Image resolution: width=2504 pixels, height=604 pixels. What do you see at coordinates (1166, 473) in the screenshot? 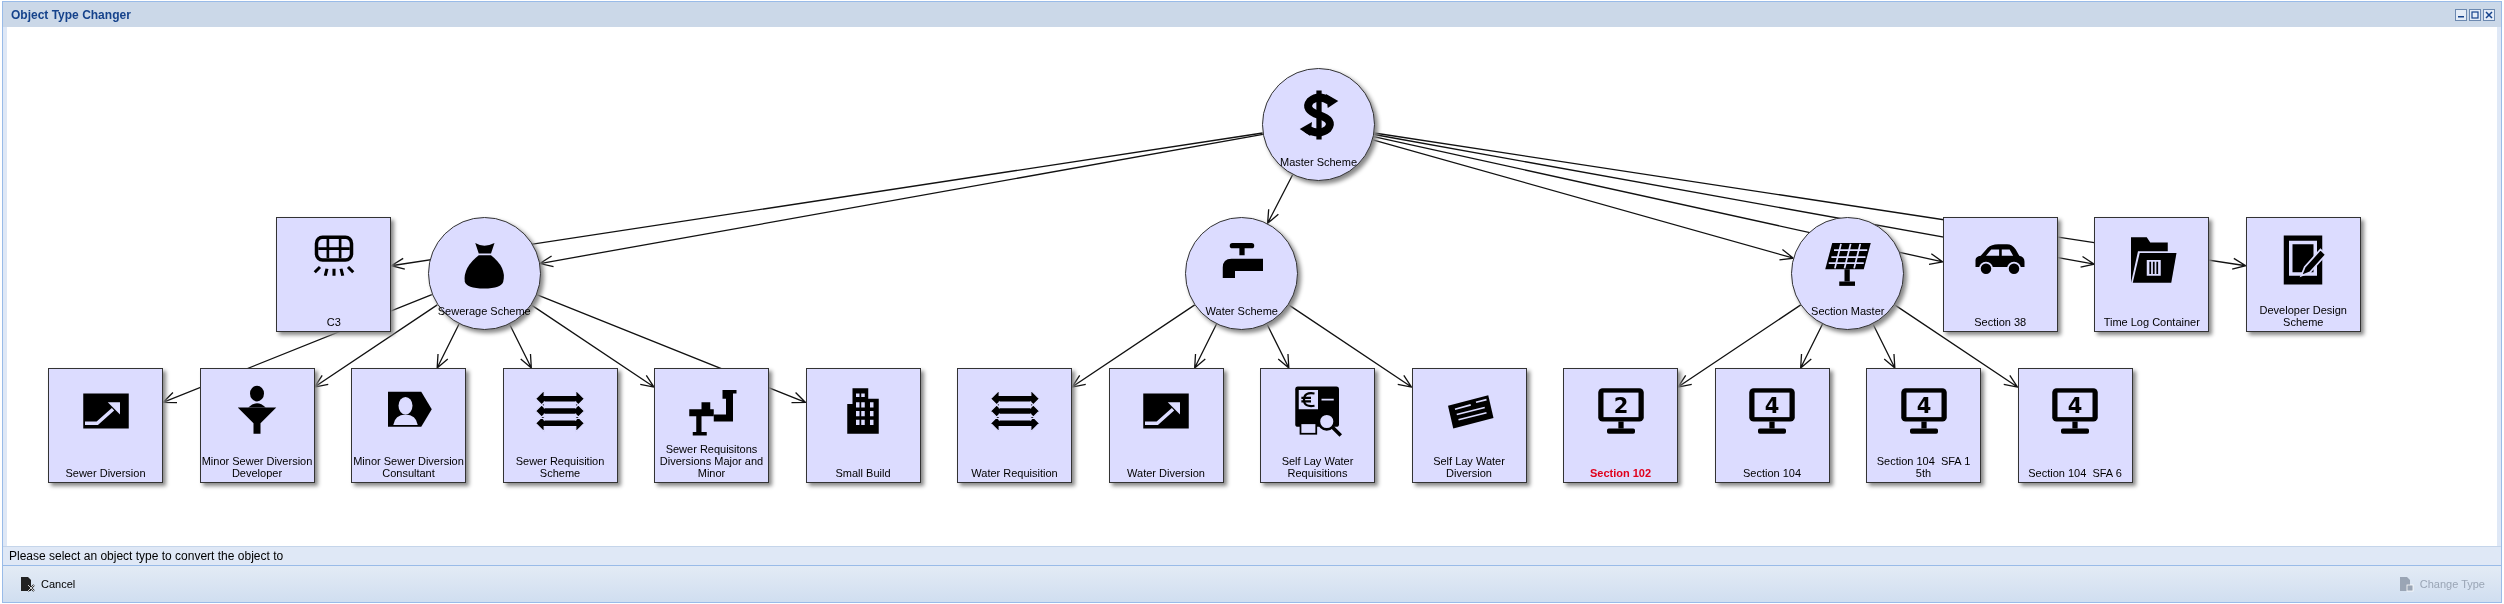
I see `node-label: Water Diversion` at bounding box center [1166, 473].